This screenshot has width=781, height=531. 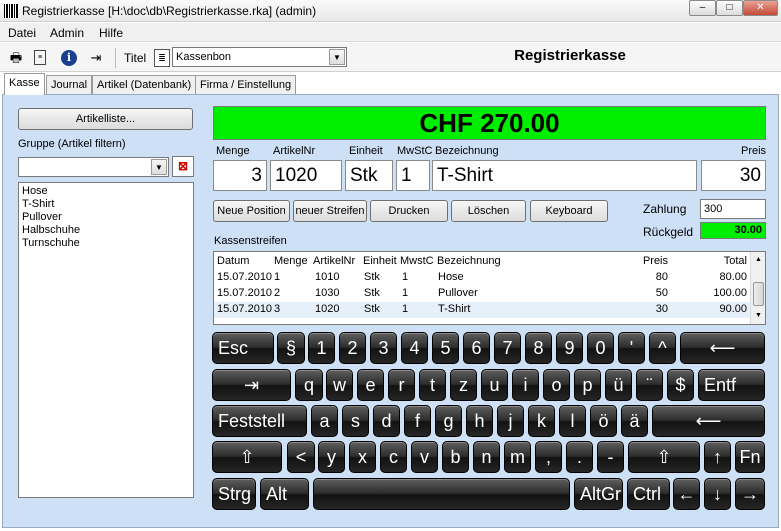 I want to click on bezeichnung-input: T-Shirt, so click(x=564, y=175).